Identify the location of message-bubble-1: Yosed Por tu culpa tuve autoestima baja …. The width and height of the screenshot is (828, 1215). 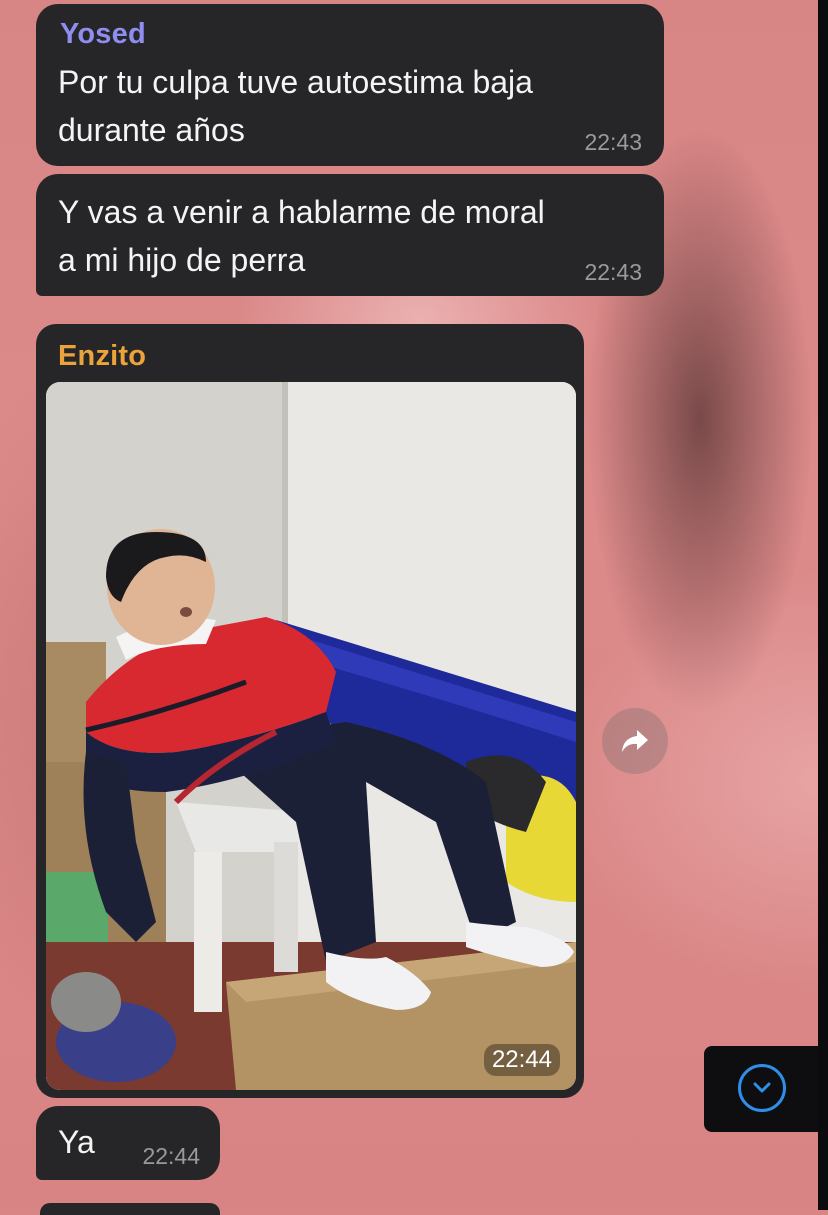
(350, 85).